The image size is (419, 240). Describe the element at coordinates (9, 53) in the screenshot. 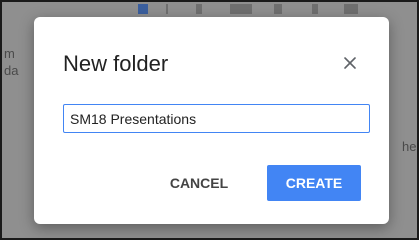

I see `background-text: m` at that location.